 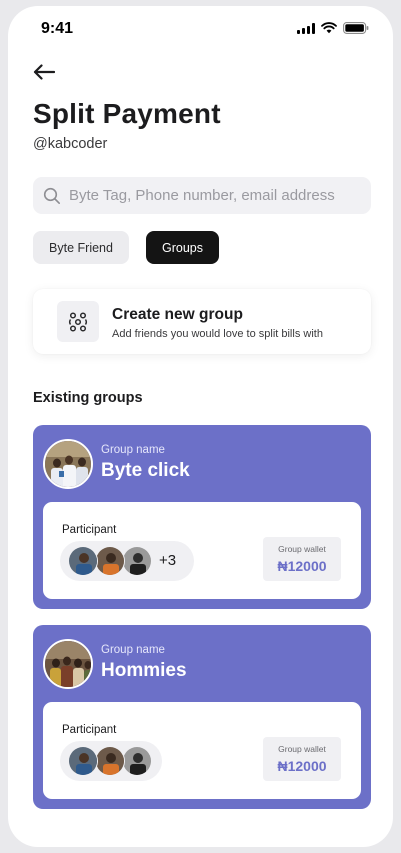 I want to click on username: @kabcoder, so click(x=70, y=144).